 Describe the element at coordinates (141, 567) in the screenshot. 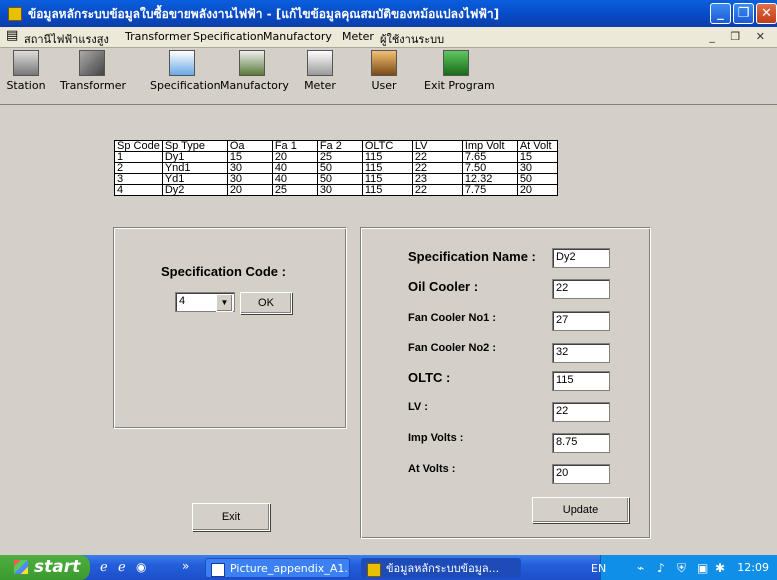

I see `quick-launch-media-icon: ◉` at that location.